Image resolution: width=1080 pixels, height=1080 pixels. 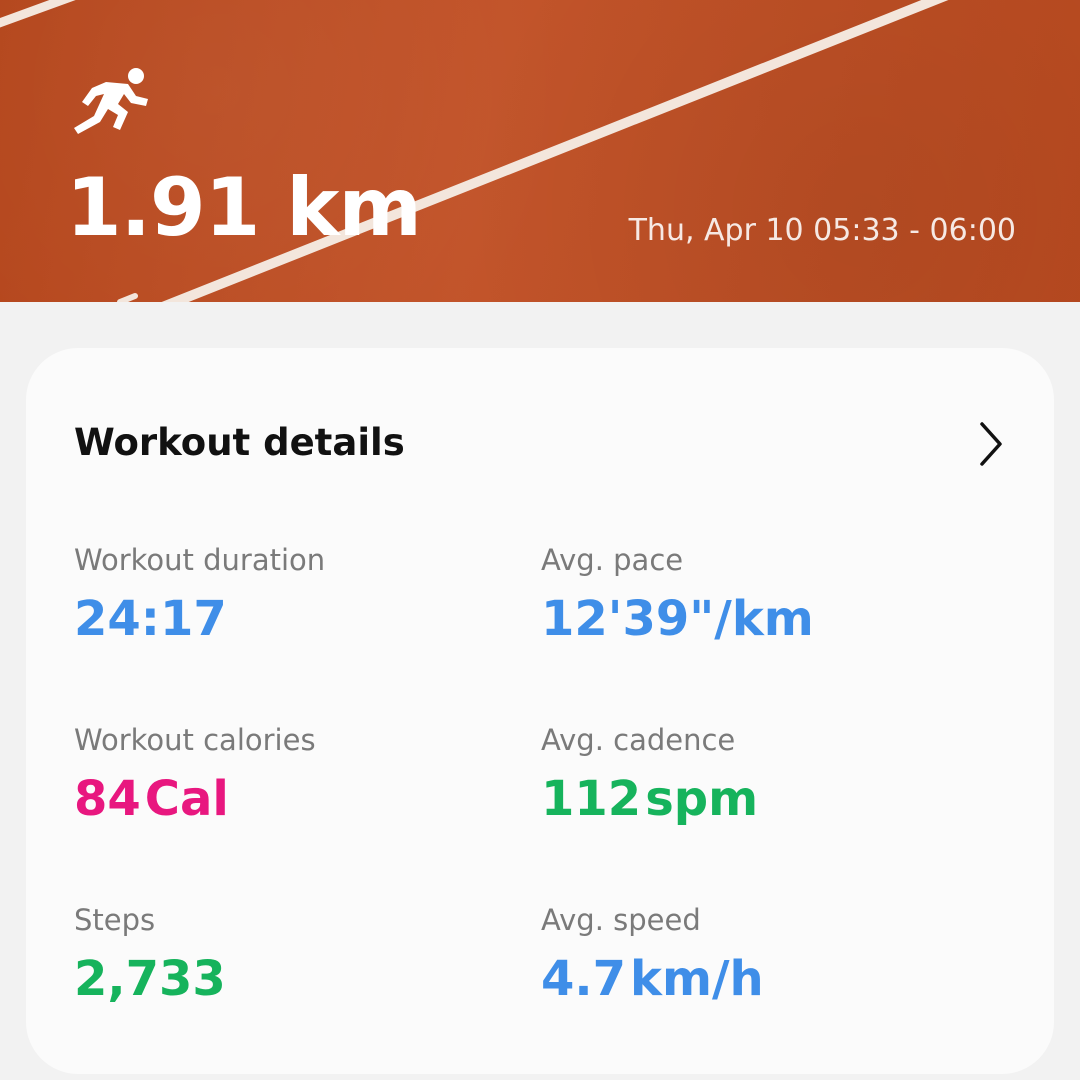 I want to click on metric-workout-duration: Workout duration 24:17, so click(x=284, y=595).